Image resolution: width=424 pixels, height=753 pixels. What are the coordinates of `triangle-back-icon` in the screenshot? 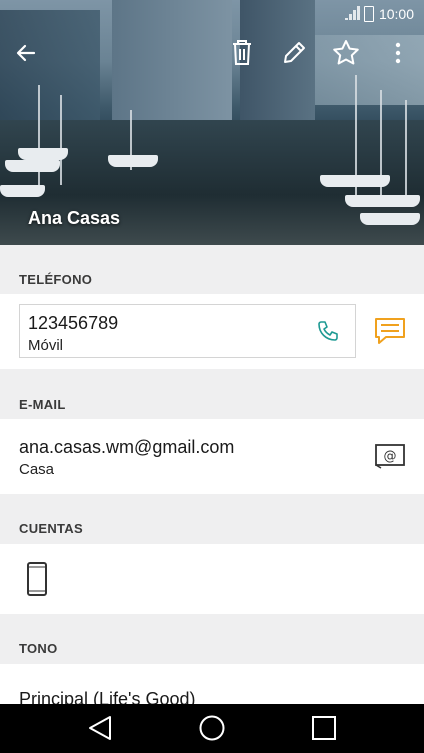 It's located at (100, 728).